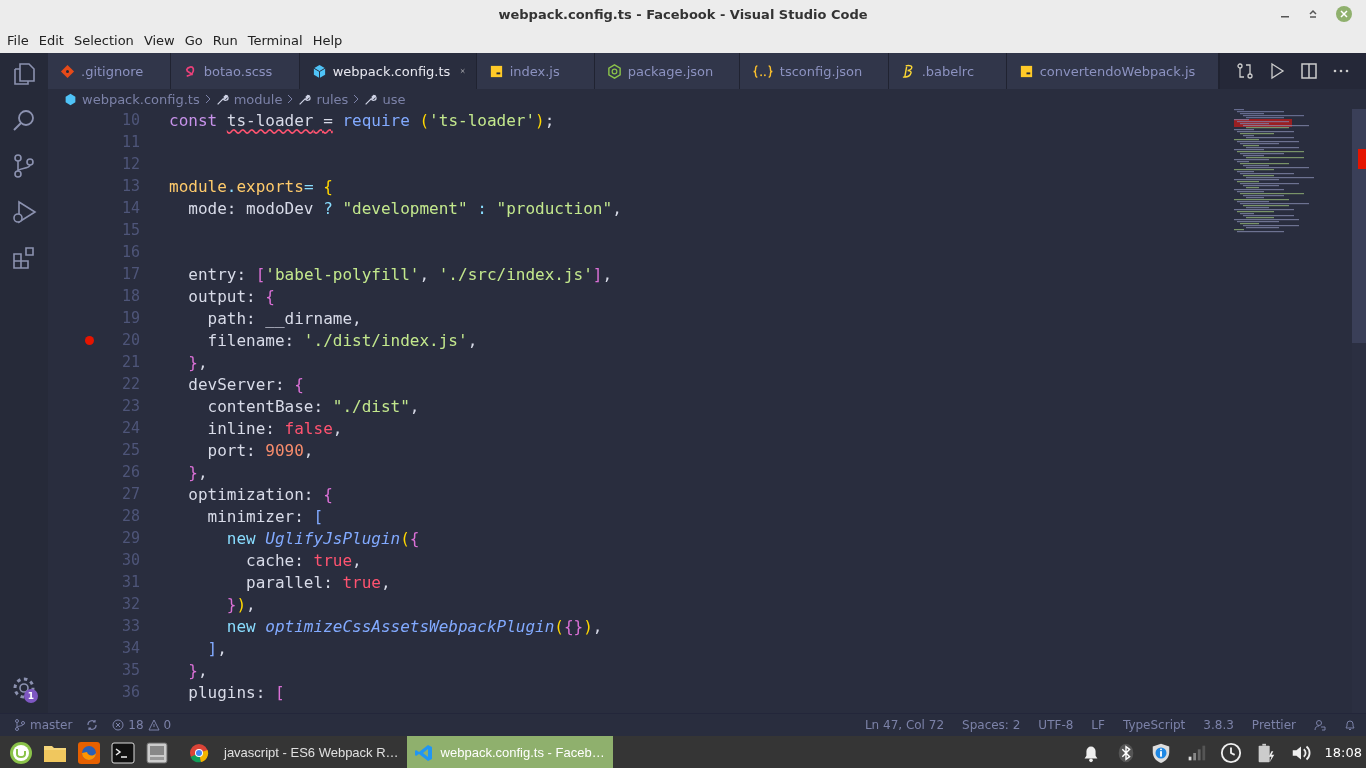 The width and height of the screenshot is (1366, 768). I want to click on error-icon, so click(118, 725).